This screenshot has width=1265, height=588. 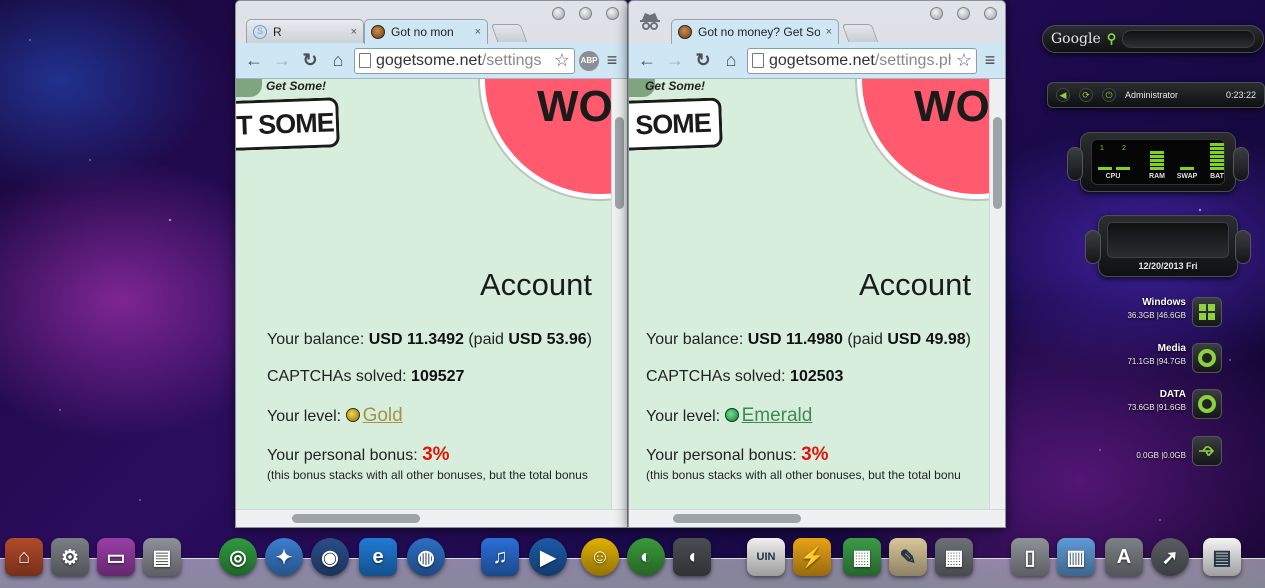 I want to click on app-store-icon: A, so click(x=1124, y=557).